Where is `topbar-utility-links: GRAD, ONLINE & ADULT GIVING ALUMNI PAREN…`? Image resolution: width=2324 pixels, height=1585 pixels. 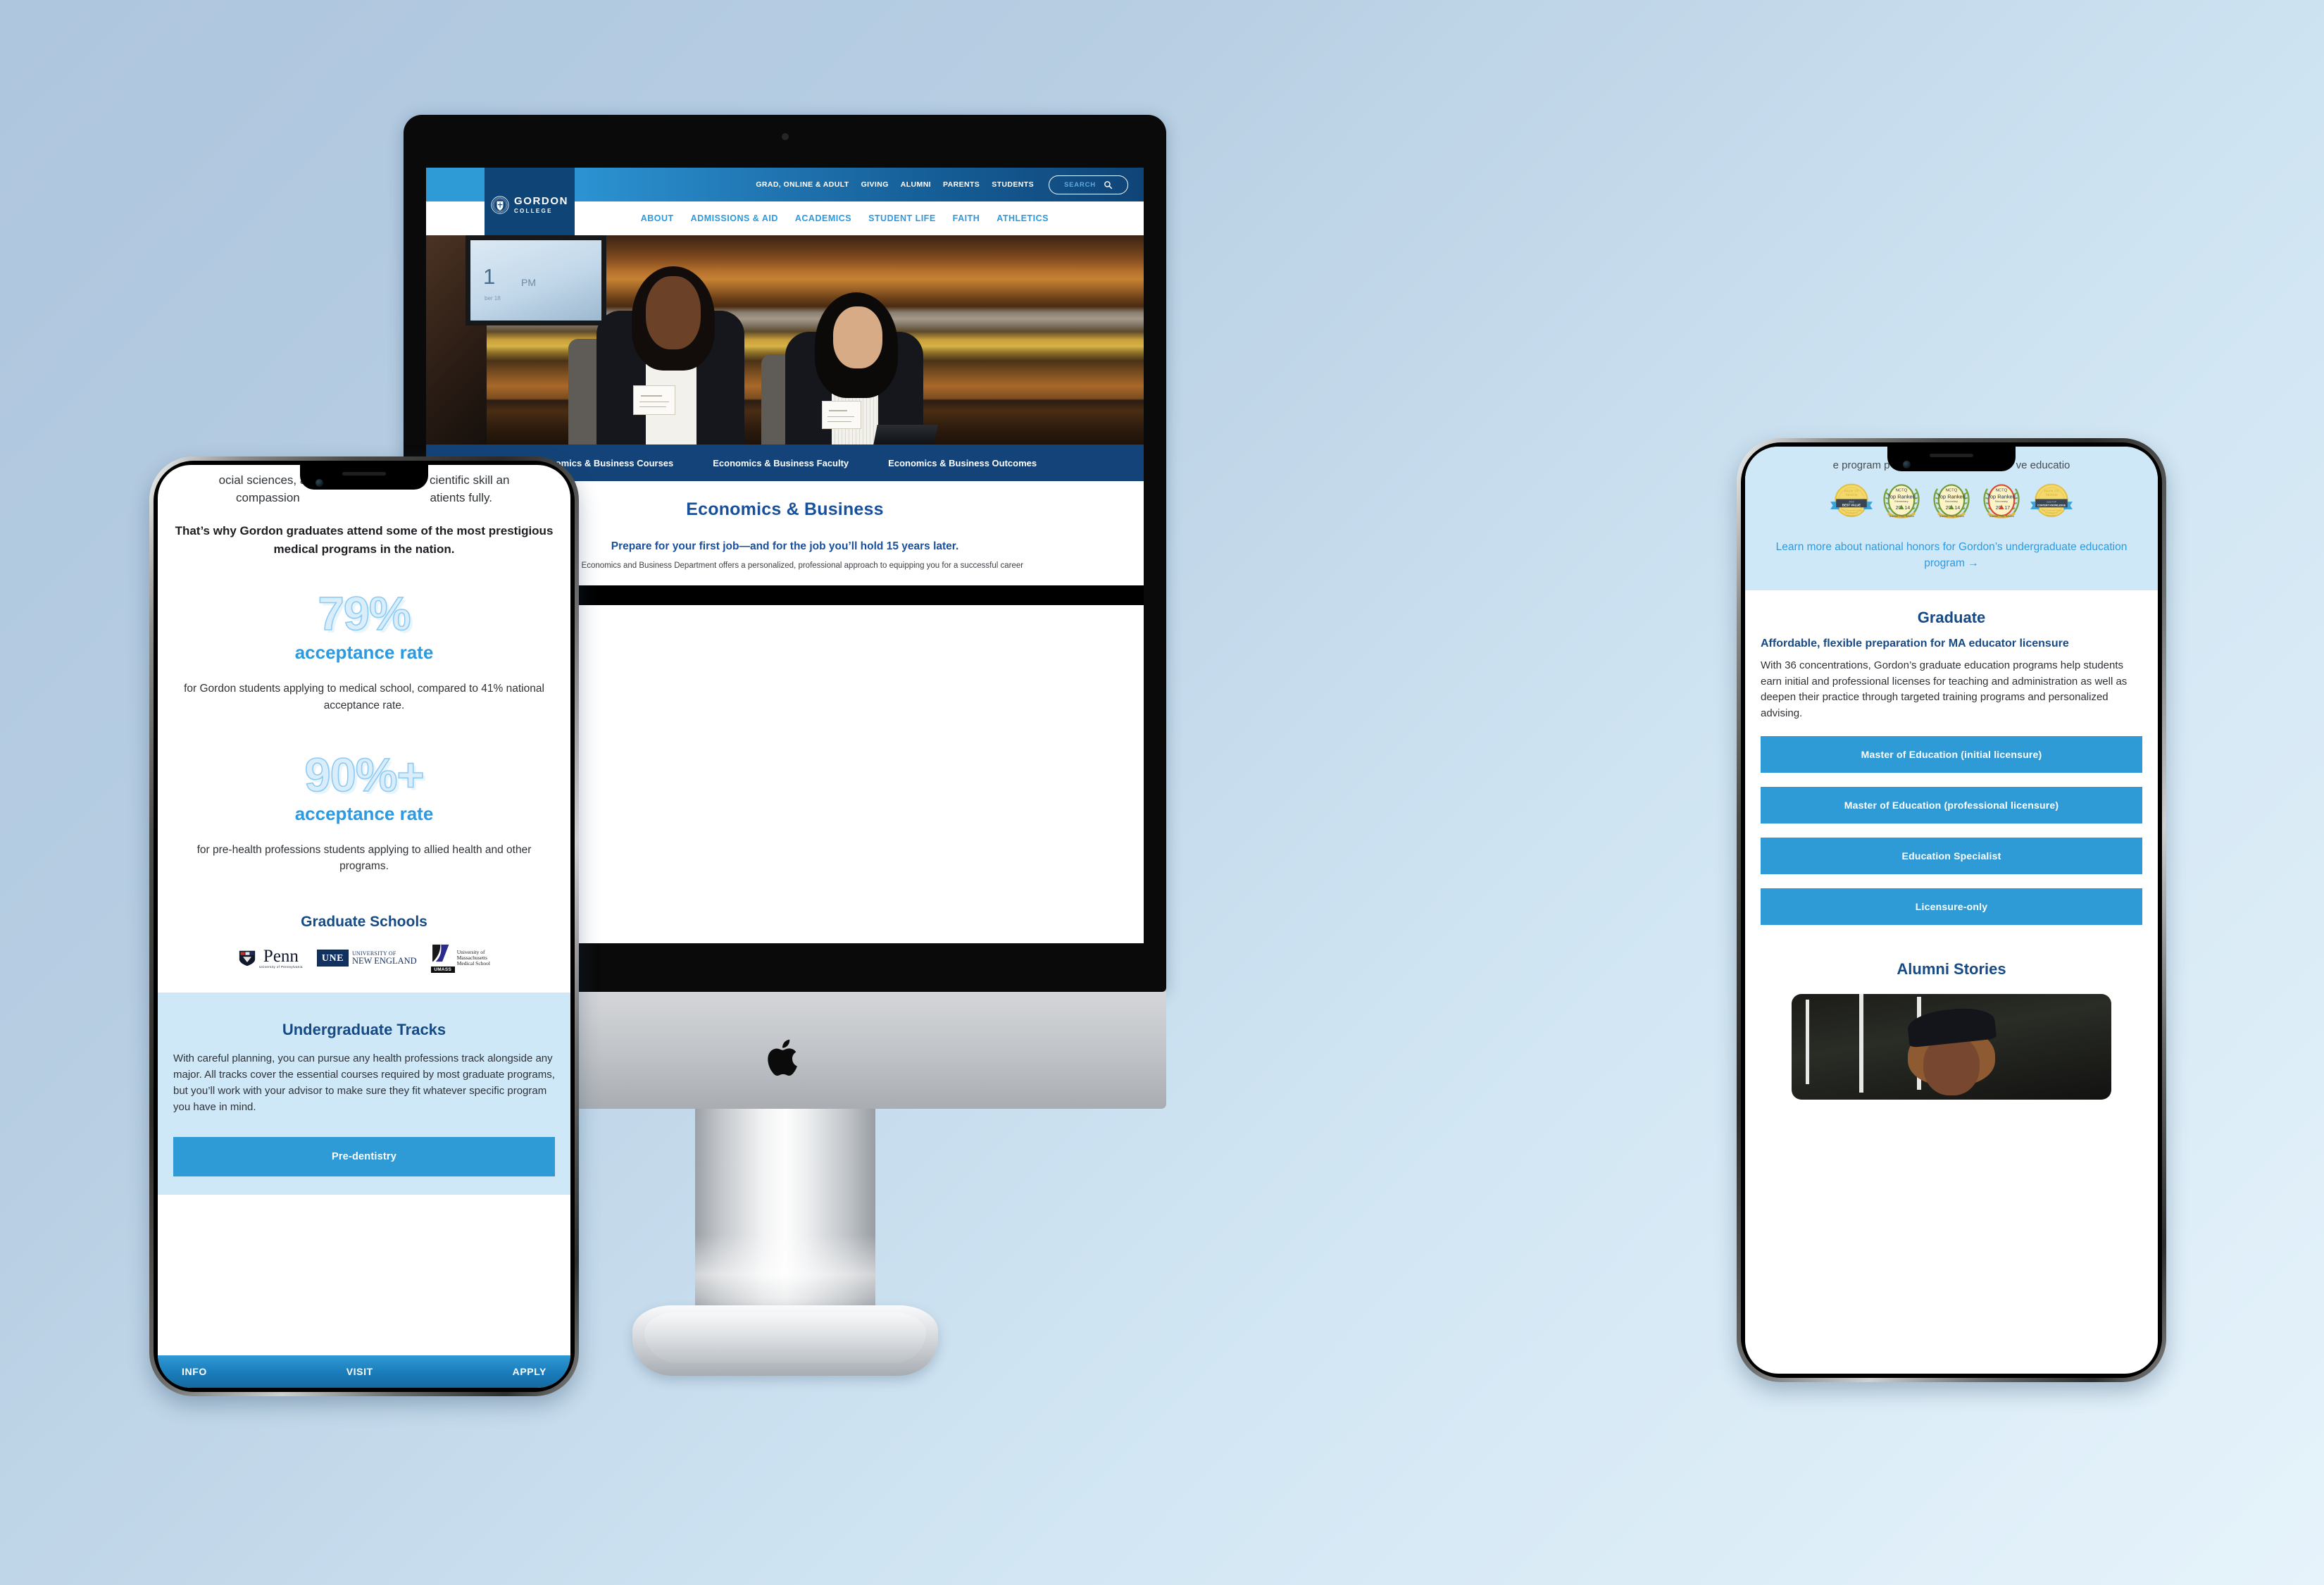
topbar-utility-links: GRAD, ONLINE & ADULT GIVING ALUMNI PAREN… is located at coordinates (859, 184).